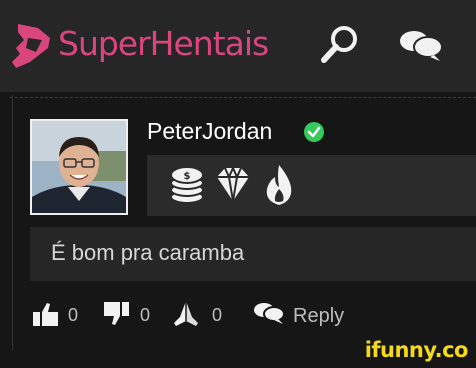 The image size is (476, 368). I want to click on diamond-icon, so click(233, 183).